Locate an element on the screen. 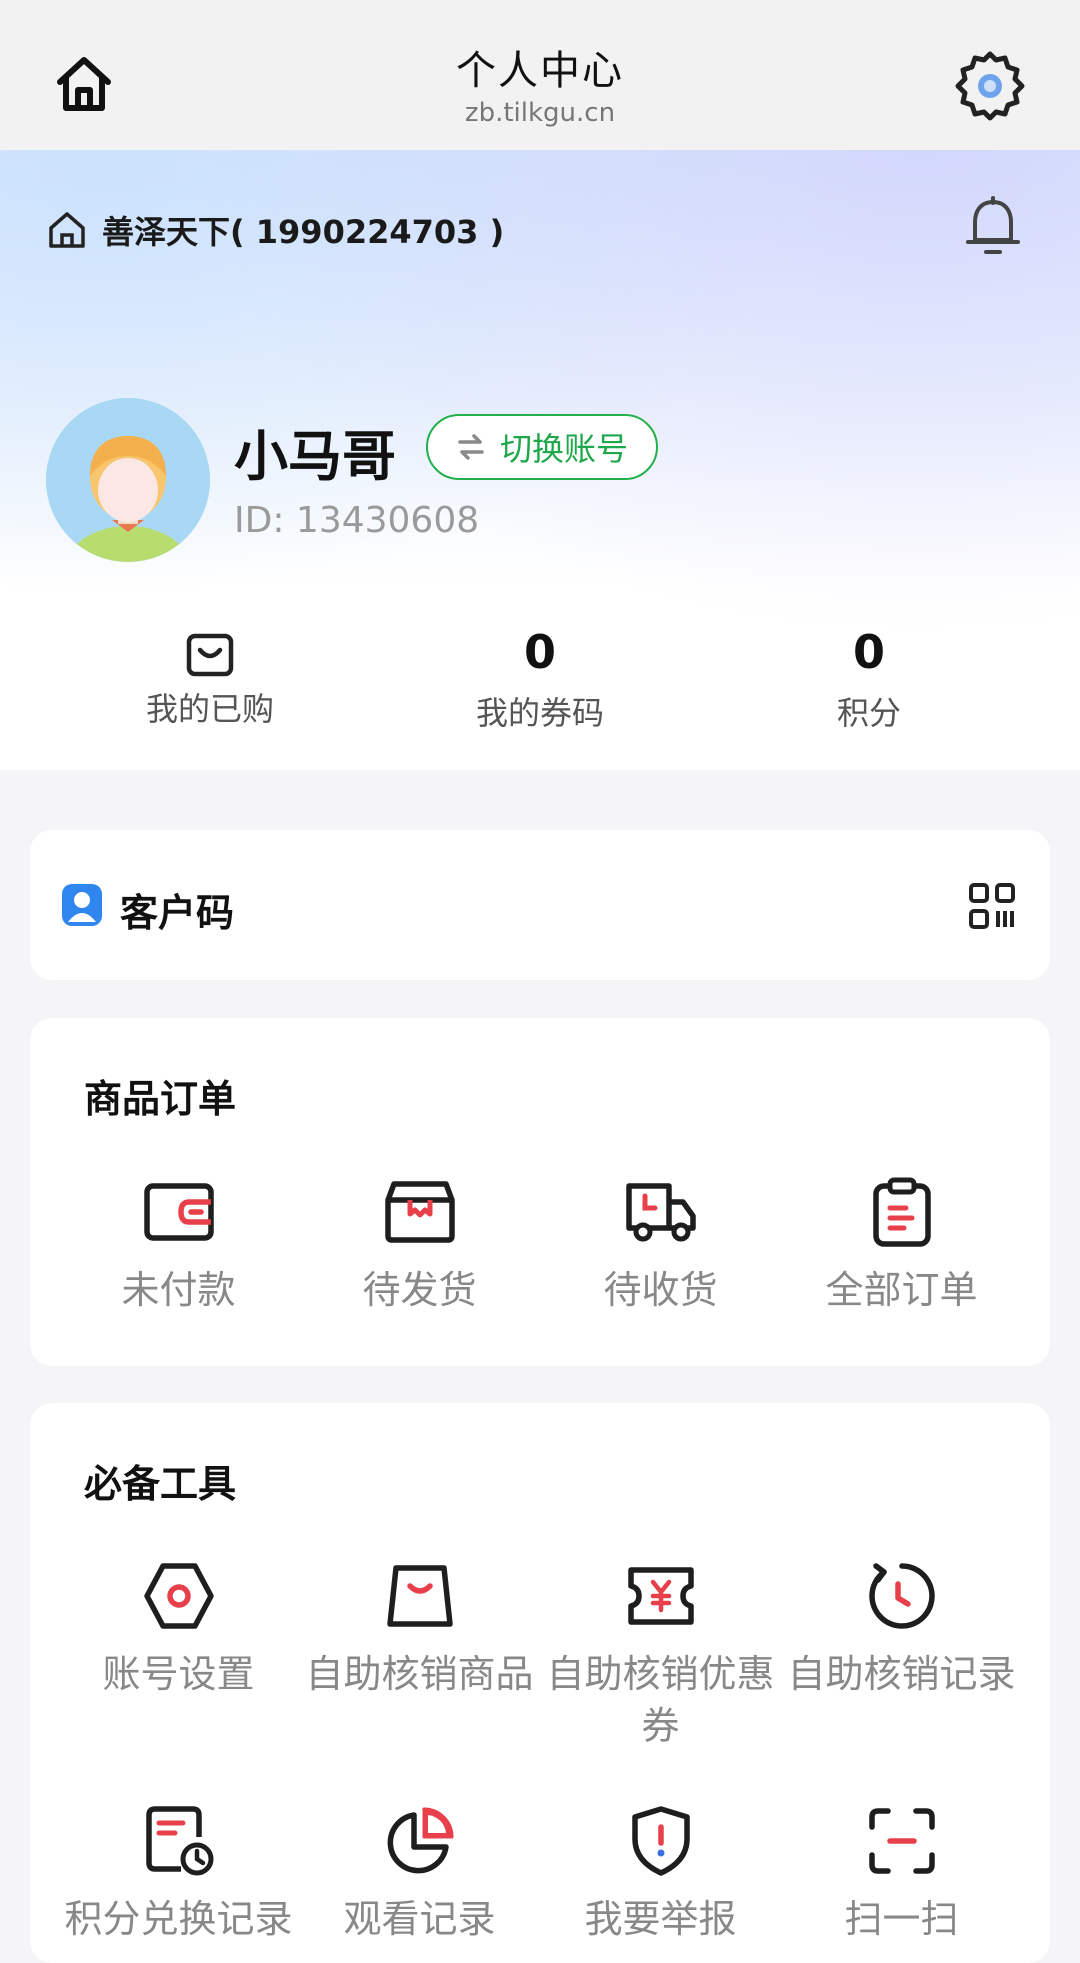 This screenshot has width=1080, height=1963. scan-icon is located at coordinates (901, 1841).